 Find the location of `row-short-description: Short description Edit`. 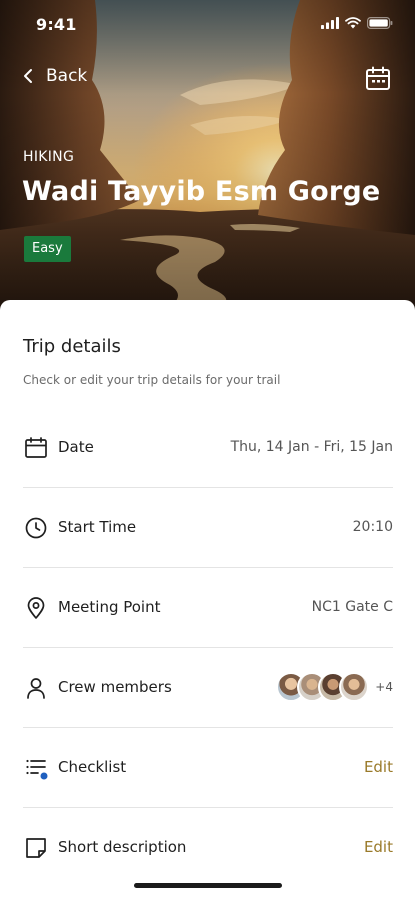

row-short-description: Short description Edit is located at coordinates (207, 848).